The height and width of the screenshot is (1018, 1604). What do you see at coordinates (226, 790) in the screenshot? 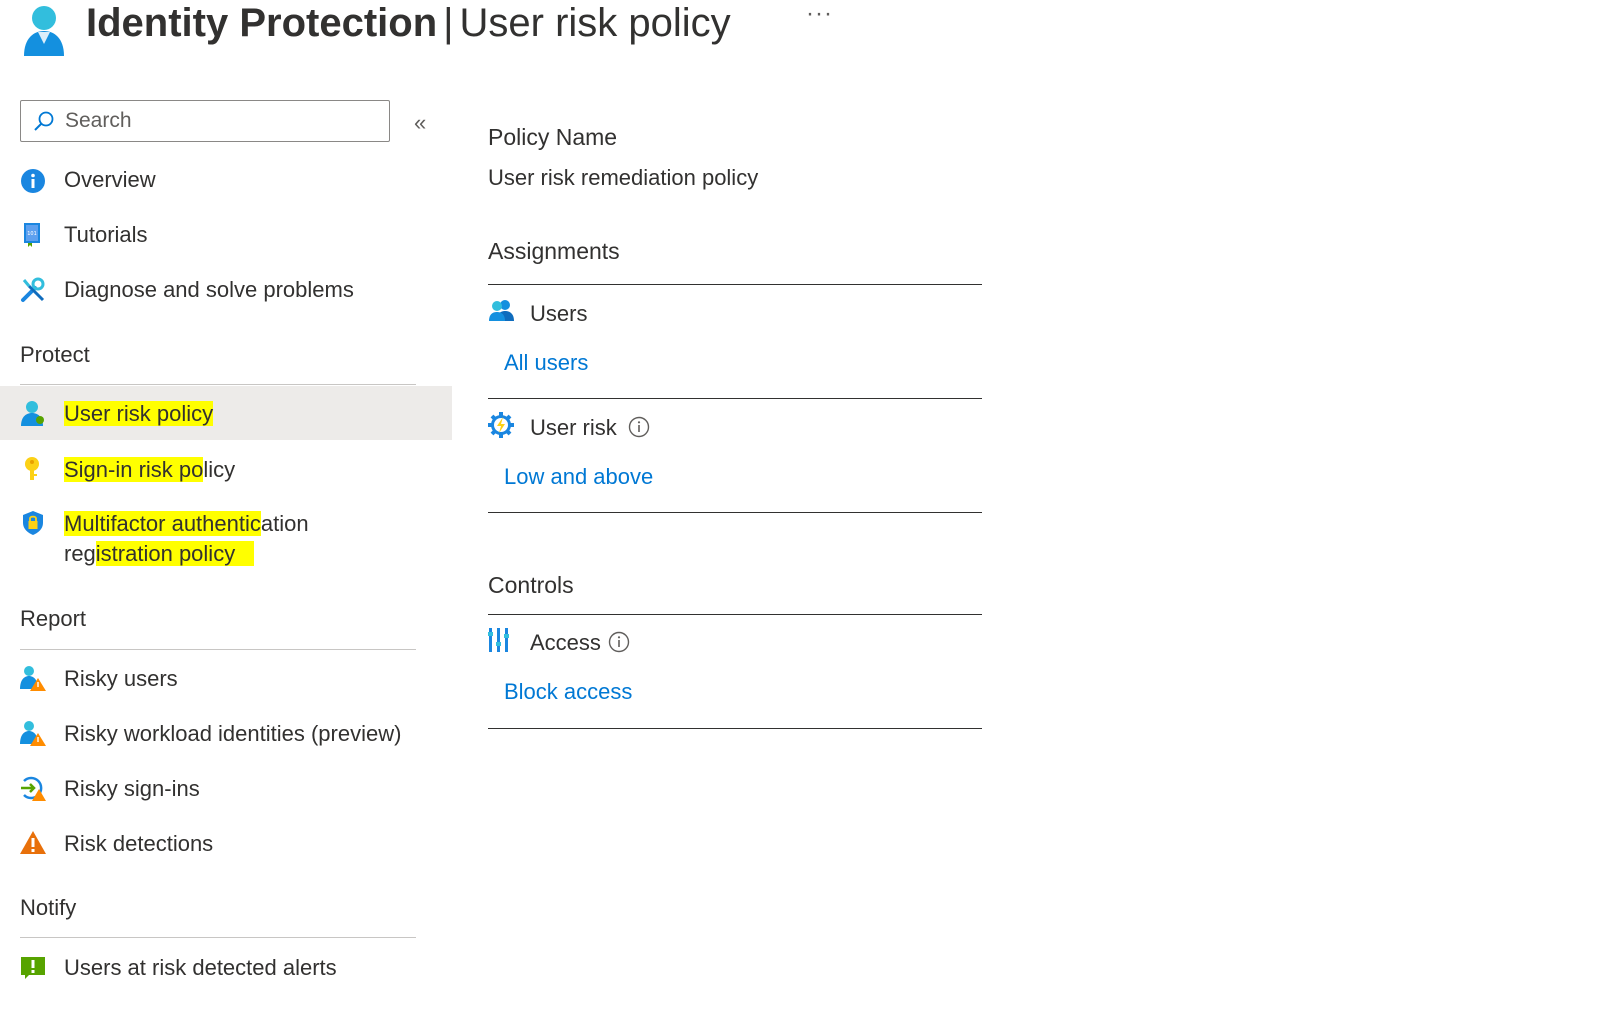
I see `sidebar-item-risky-signins: Risky sign-ins` at bounding box center [226, 790].